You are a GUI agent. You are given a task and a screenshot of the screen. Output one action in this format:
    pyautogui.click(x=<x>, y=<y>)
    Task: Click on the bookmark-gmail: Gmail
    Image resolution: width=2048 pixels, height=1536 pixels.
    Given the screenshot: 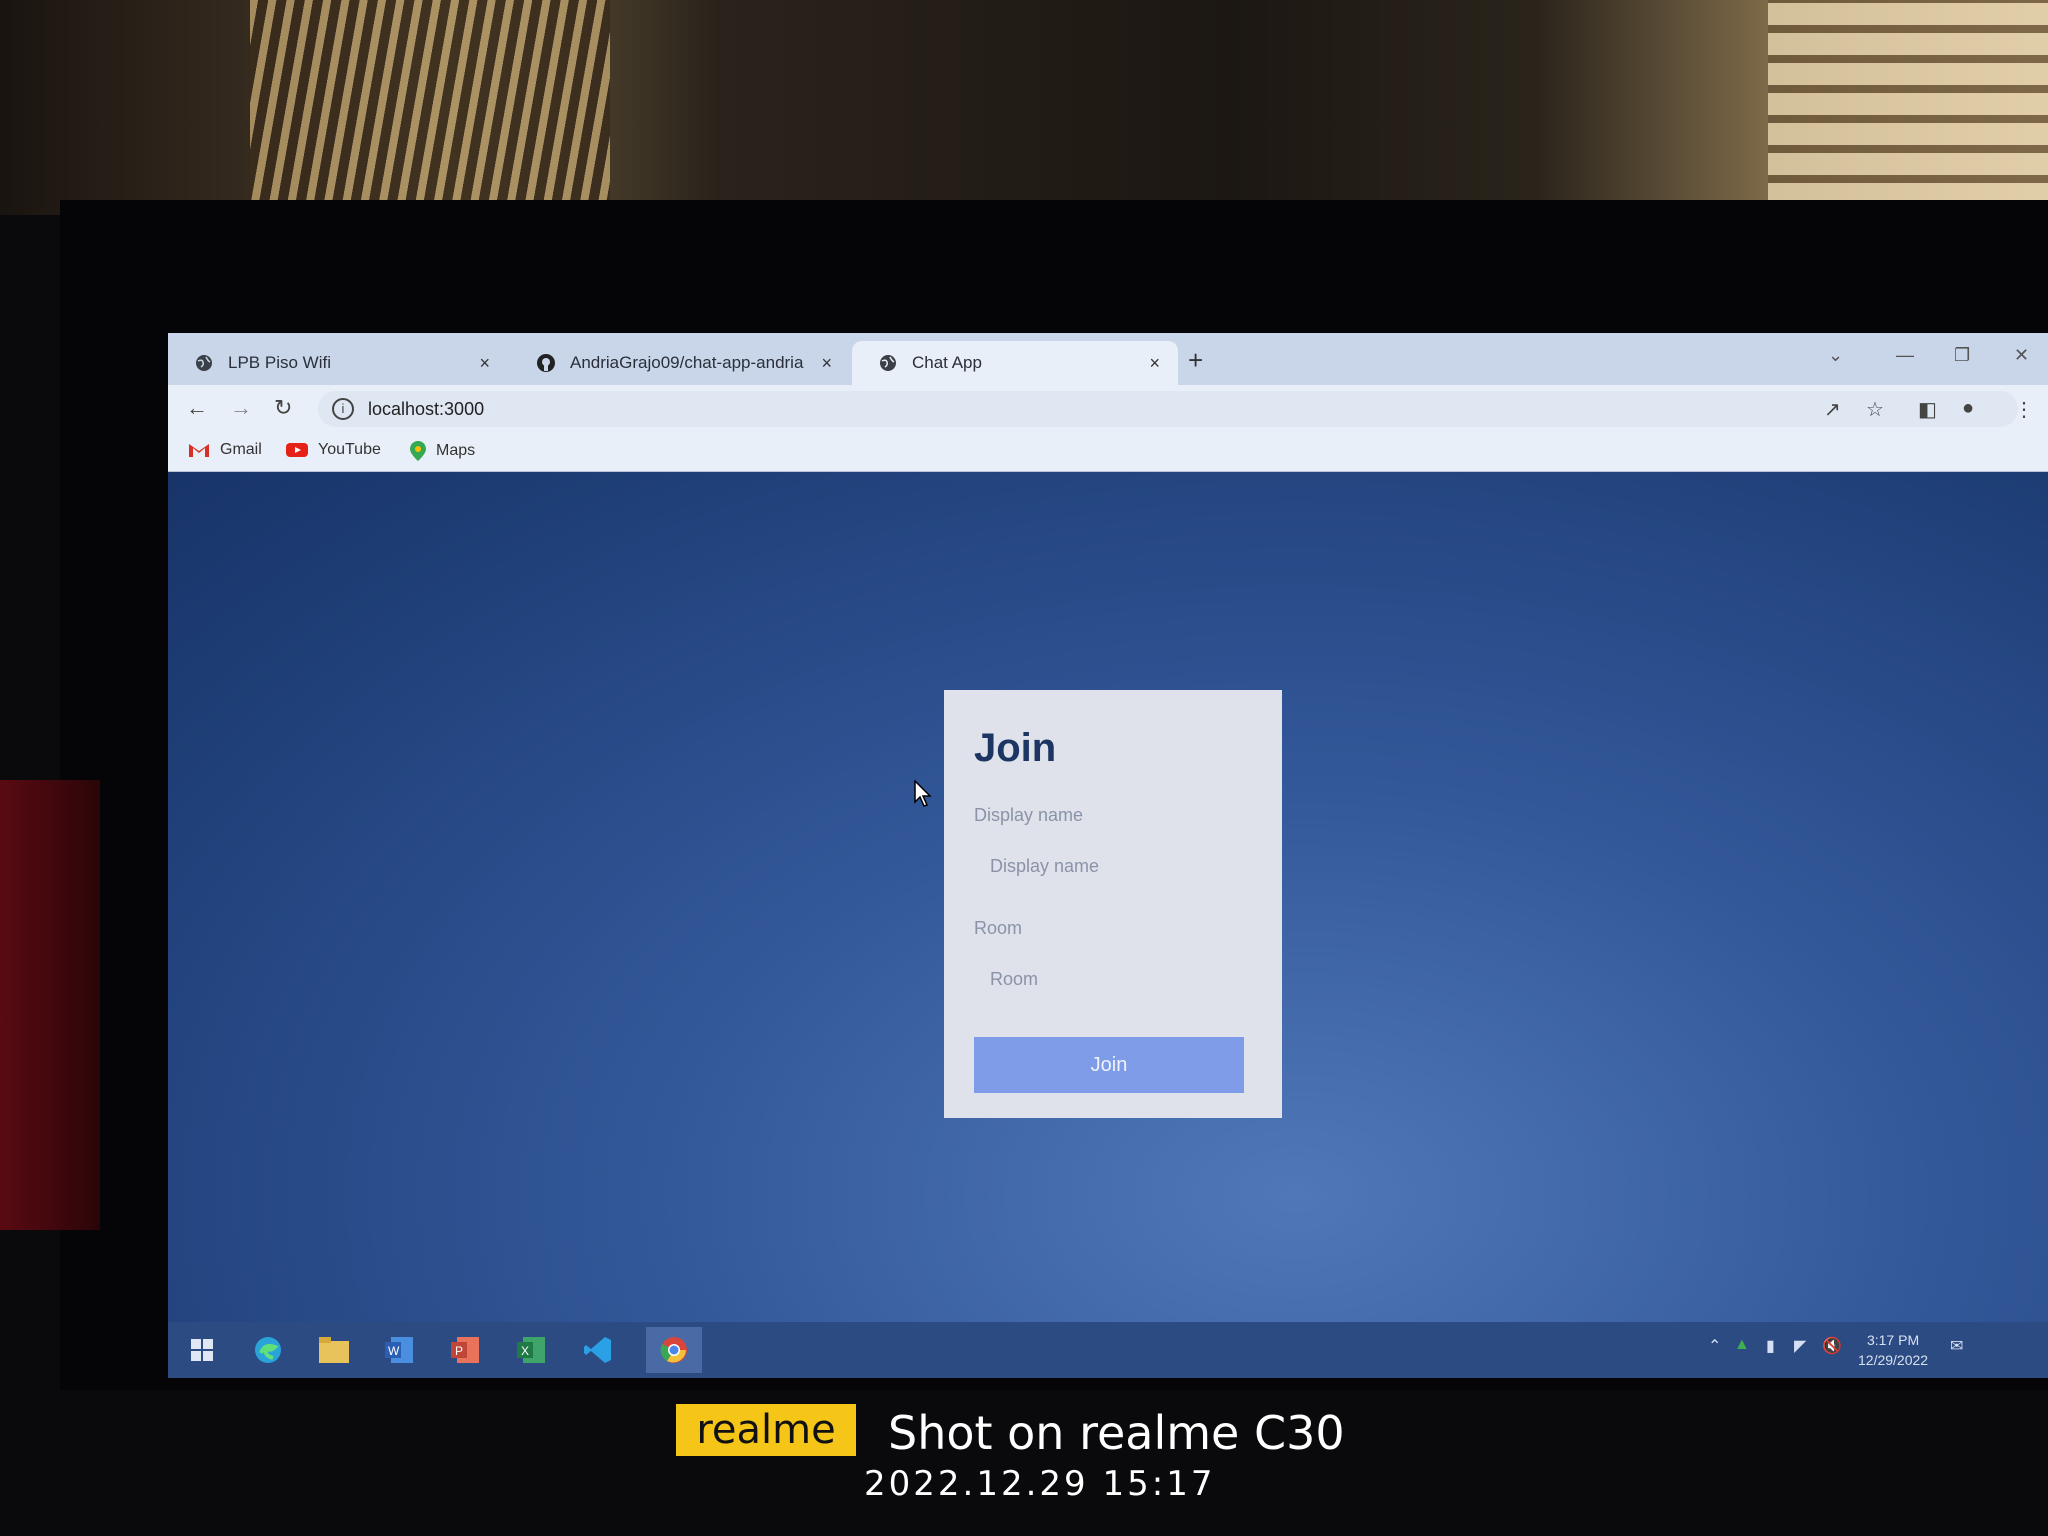 What is the action you would take?
    pyautogui.click(x=225, y=450)
    